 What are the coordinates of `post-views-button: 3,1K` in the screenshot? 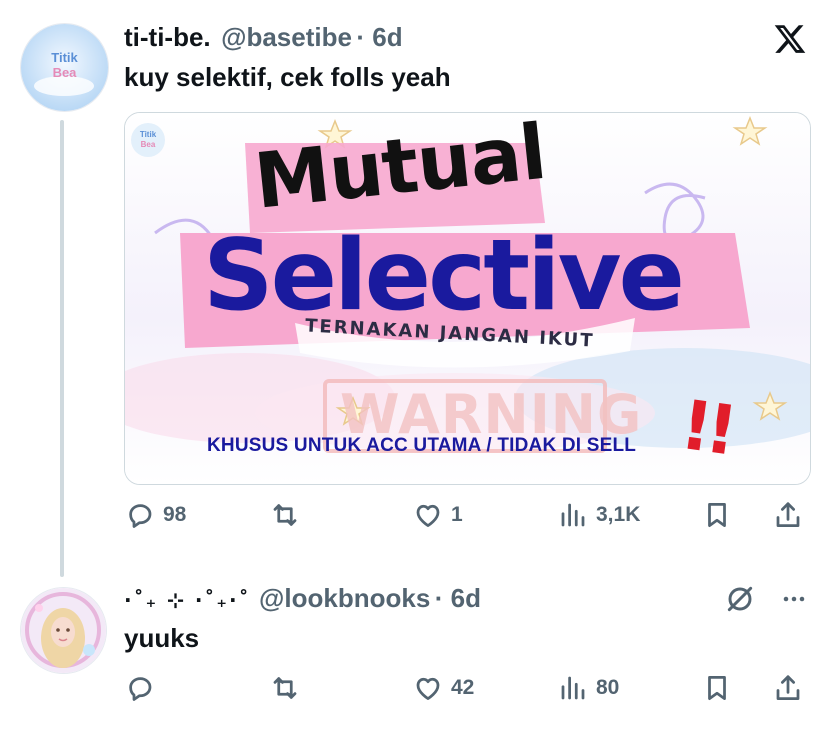 It's located at (599, 515).